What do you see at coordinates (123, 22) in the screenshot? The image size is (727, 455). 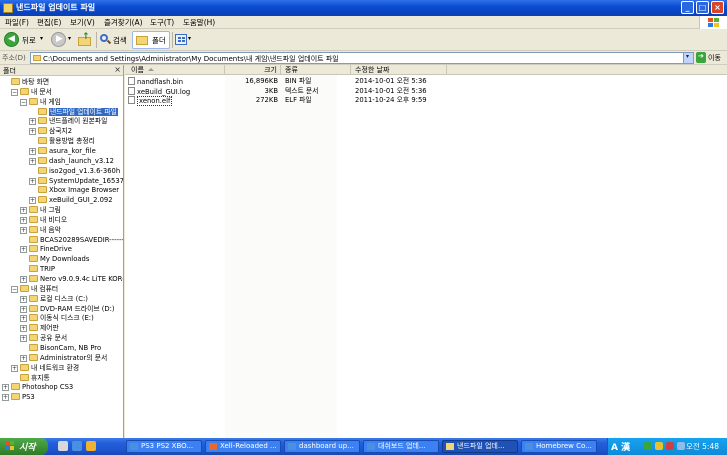 I see `menu-favorites: 즐겨찾기(A)` at bounding box center [123, 22].